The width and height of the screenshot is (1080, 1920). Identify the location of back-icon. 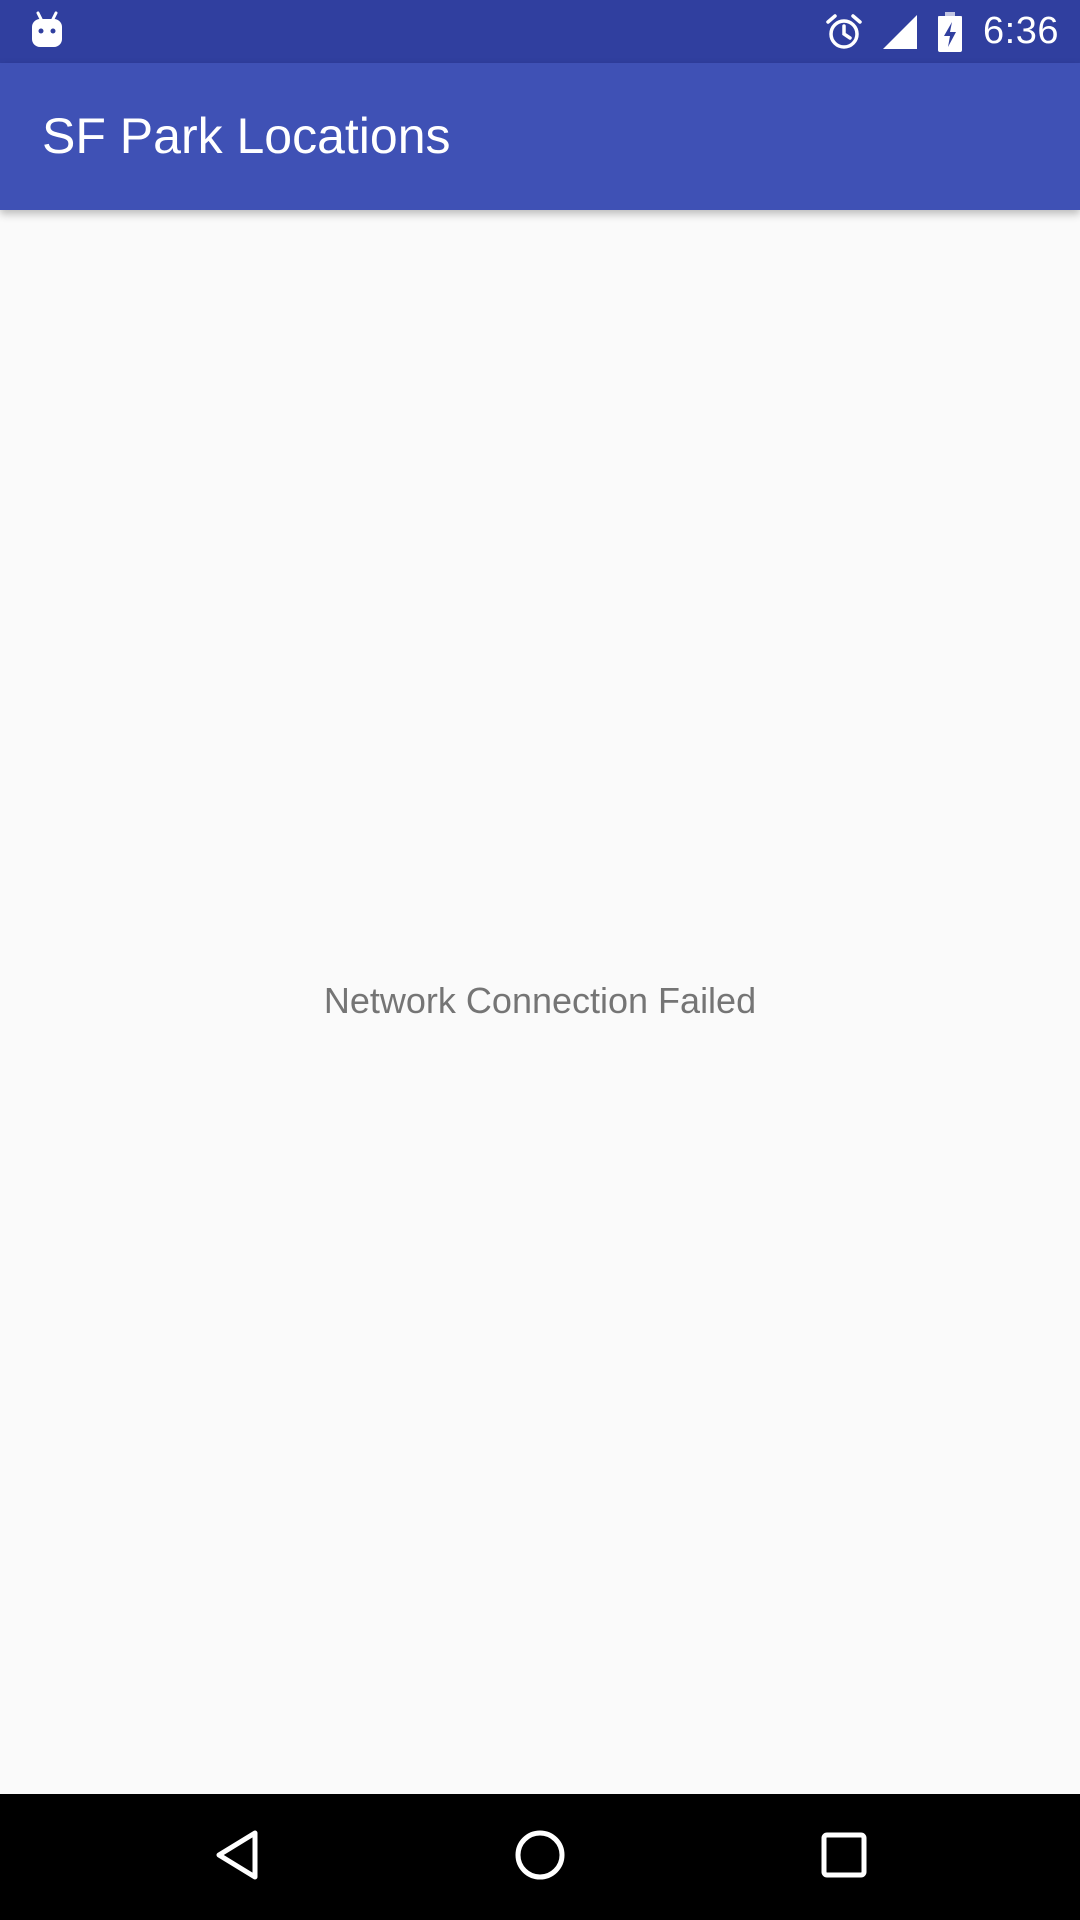
(237, 1857).